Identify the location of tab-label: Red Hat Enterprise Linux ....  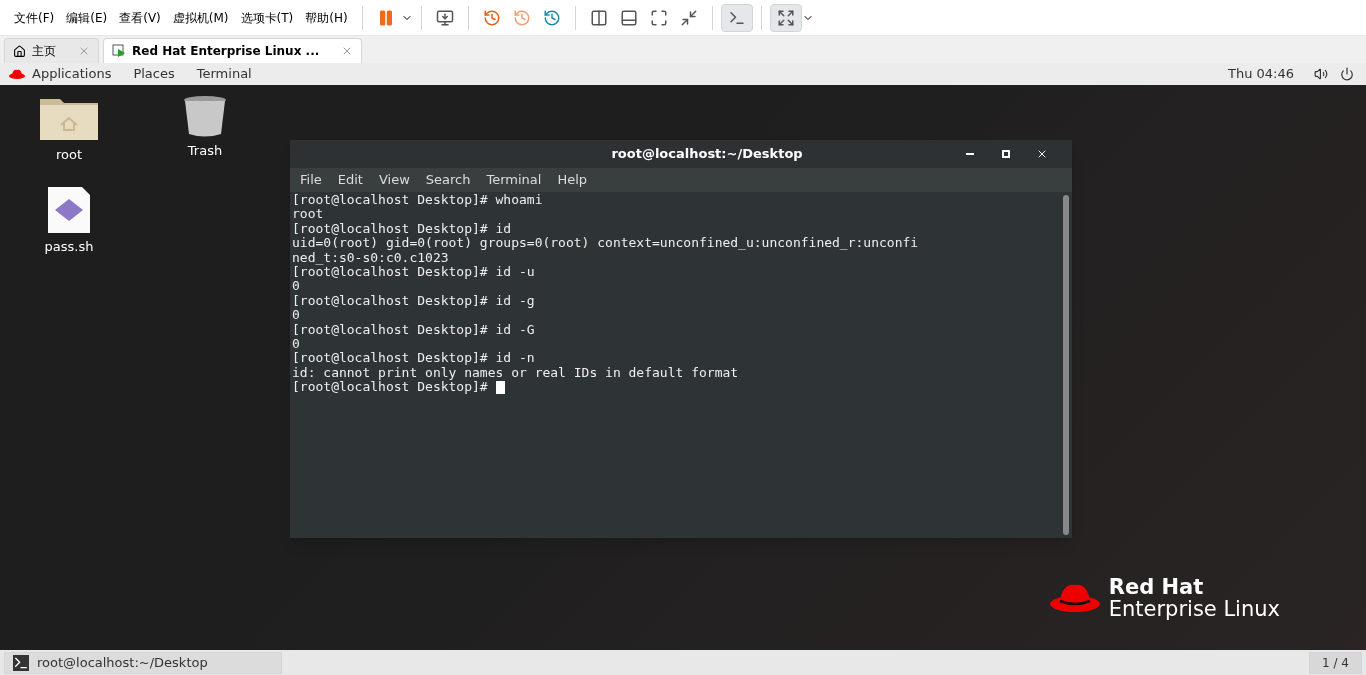
(226, 51).